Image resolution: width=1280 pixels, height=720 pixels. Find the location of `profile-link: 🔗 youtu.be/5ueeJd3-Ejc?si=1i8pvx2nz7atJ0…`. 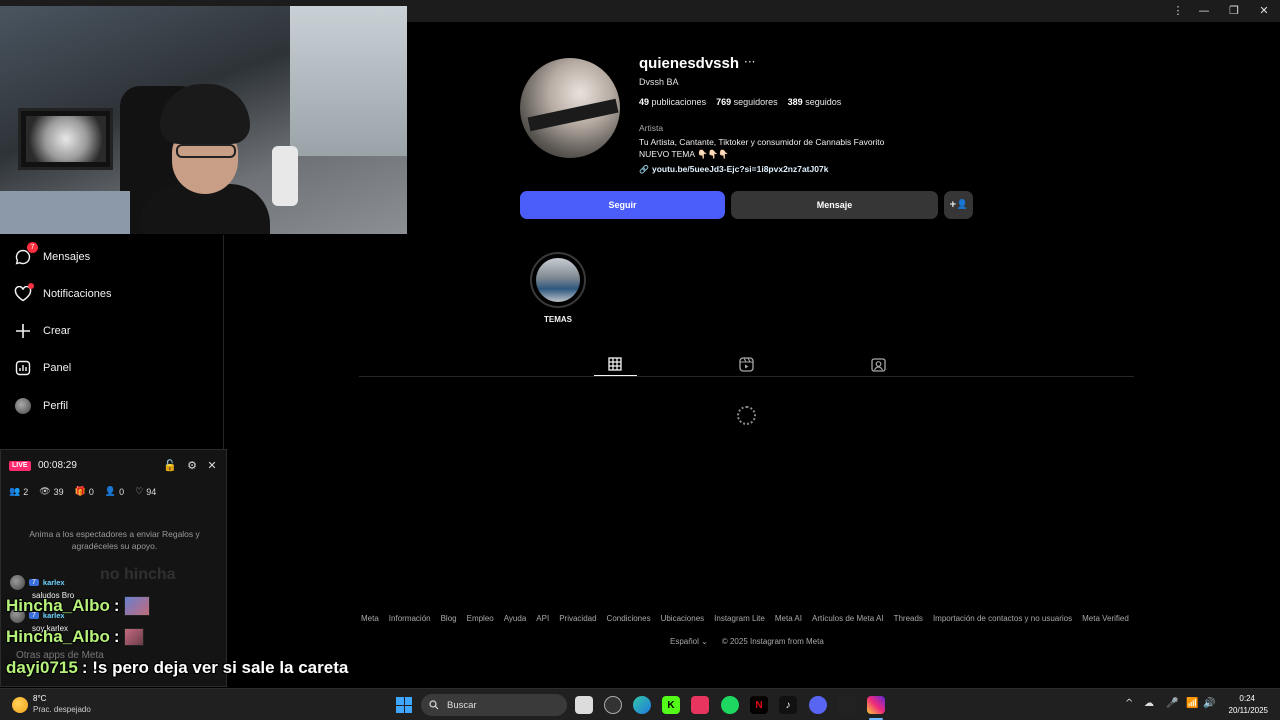

profile-link: 🔗 youtu.be/5ueeJd3-Ejc?si=1i8pvx2nz7atJ0… is located at coordinates (733, 169).